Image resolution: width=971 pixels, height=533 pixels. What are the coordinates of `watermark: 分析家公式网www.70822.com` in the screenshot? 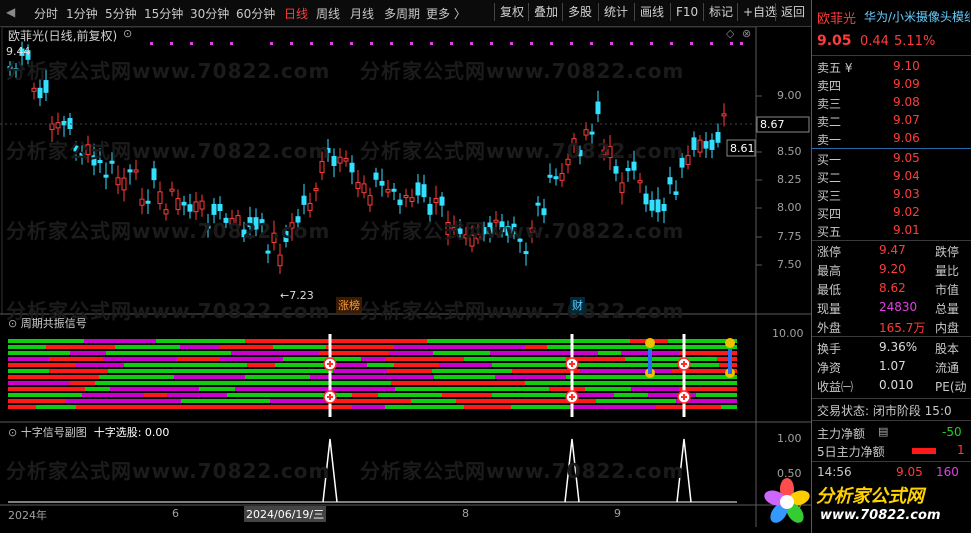 It's located at (522, 471).